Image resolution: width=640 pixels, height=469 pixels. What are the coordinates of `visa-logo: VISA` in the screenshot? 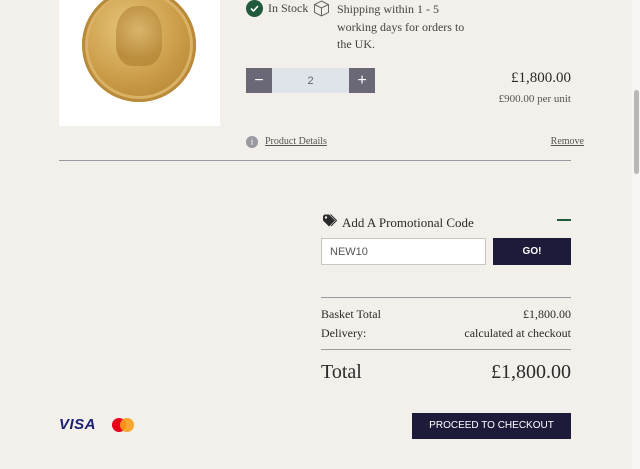 It's located at (78, 424).